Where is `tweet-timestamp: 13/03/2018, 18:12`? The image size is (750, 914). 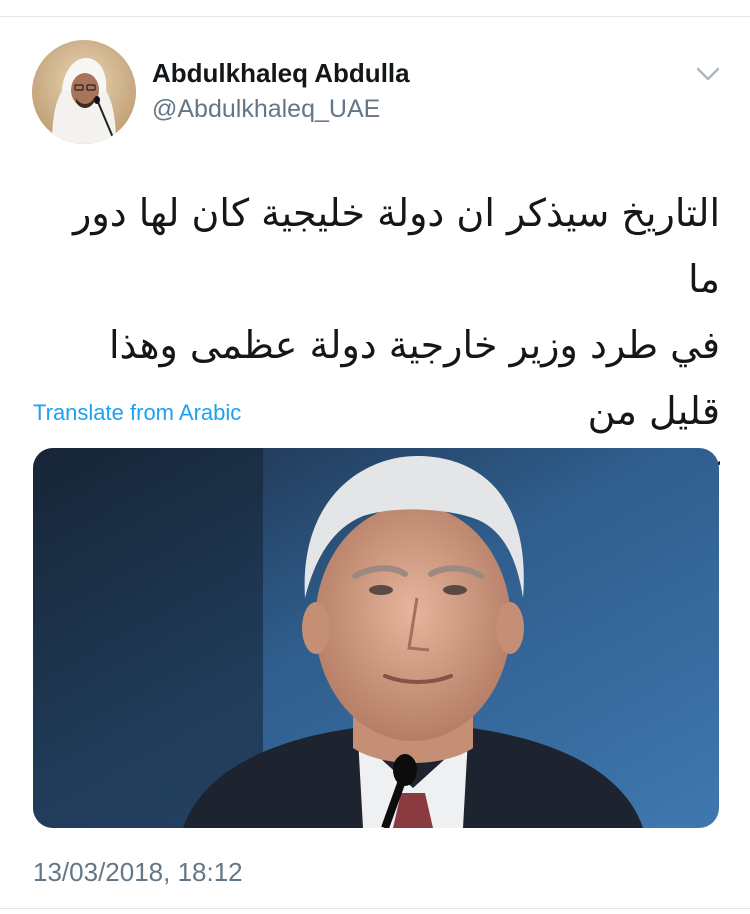
tweet-timestamp: 13/03/2018, 18:12 is located at coordinates (138, 872).